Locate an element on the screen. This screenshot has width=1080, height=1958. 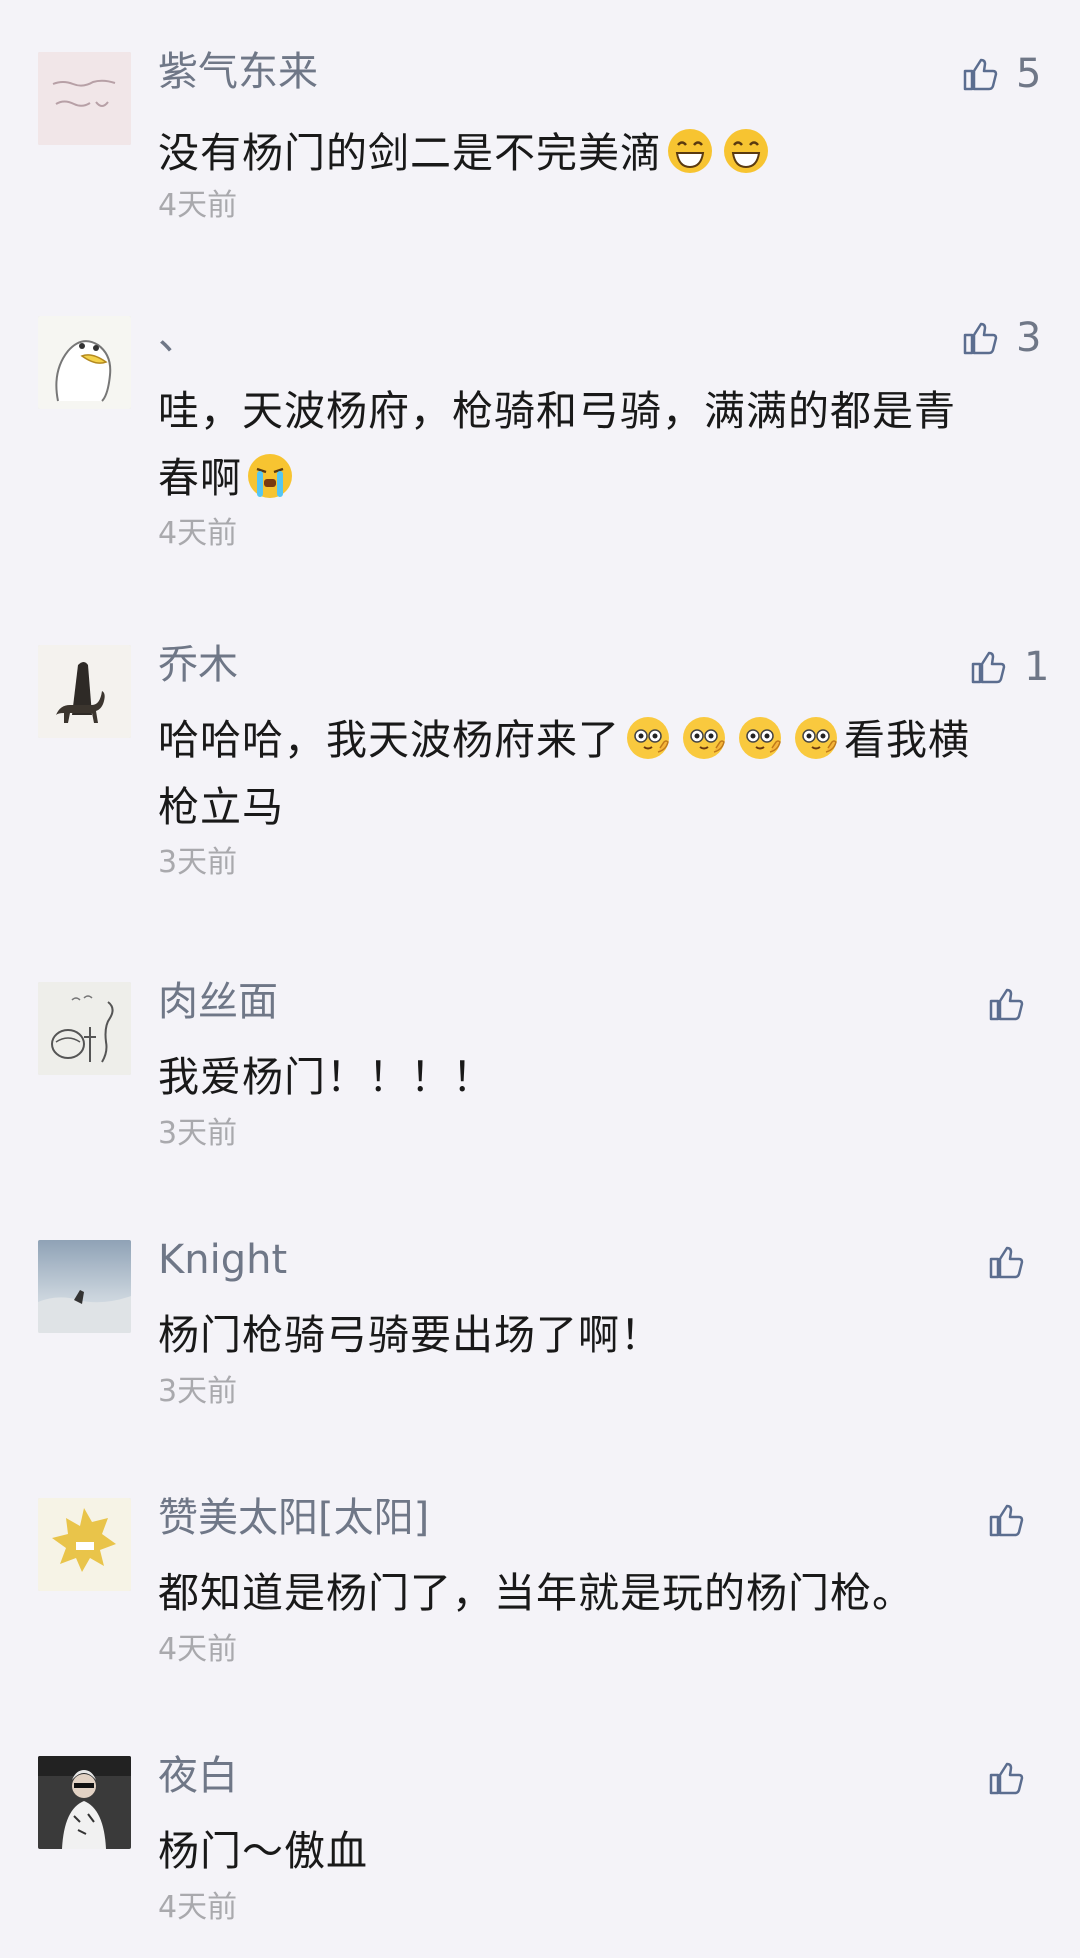
comment-text: 哈哈哈，我天波杨府来了 看我横 枪立马 is located at coordinates (564, 772).